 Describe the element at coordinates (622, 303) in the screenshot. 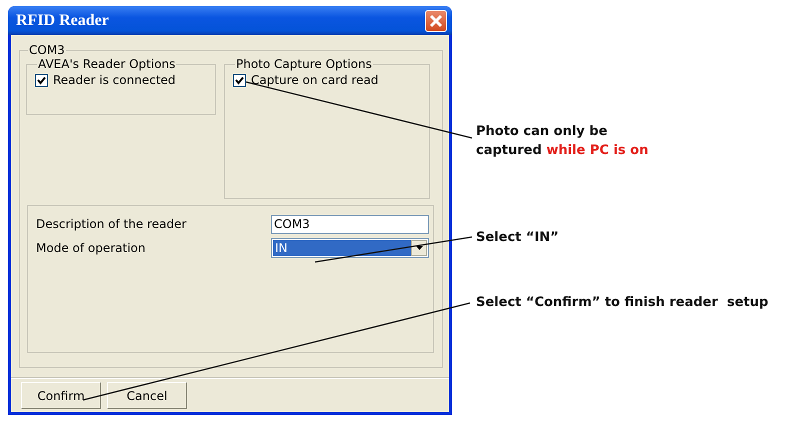

I see `callout-text: Select “Confirm” to finish reader setup` at that location.